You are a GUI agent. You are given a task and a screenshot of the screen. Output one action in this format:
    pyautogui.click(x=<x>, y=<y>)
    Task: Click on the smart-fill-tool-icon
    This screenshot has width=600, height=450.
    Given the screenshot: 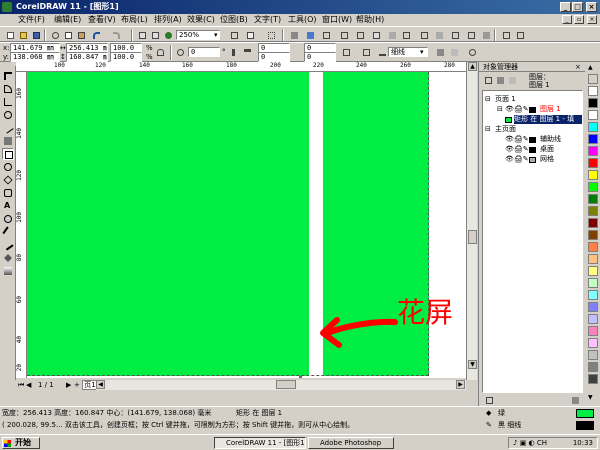 What is the action you would take?
    pyautogui.click(x=8, y=141)
    